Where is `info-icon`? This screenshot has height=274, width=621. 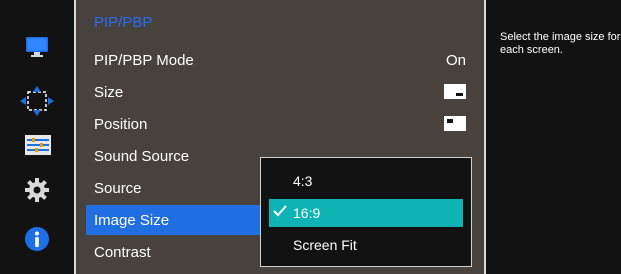 info-icon is located at coordinates (37, 239).